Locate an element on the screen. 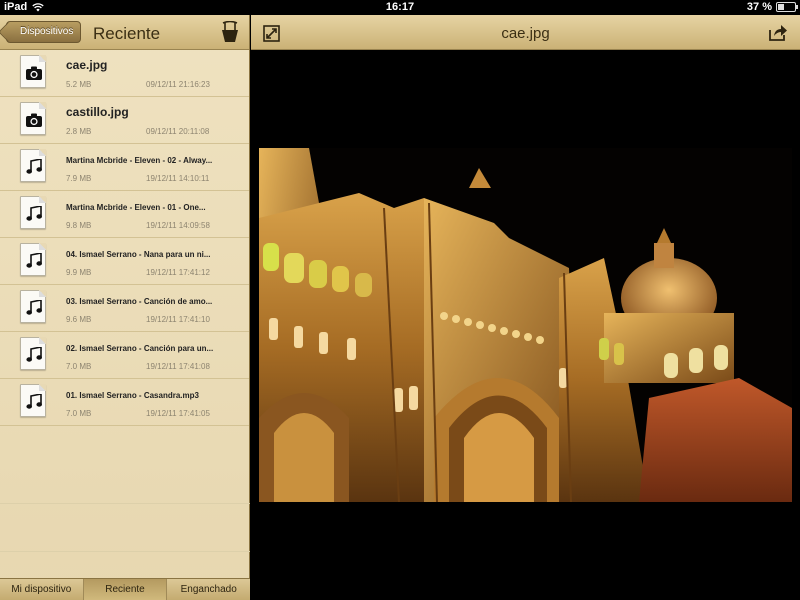  left-navigation-bar: Dispositivos Reciente is located at coordinates (124, 32).